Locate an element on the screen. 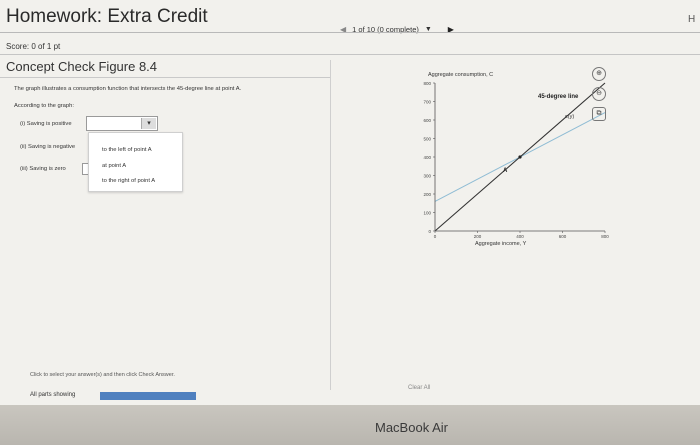  x-tick-label: 800 is located at coordinates (605, 236).